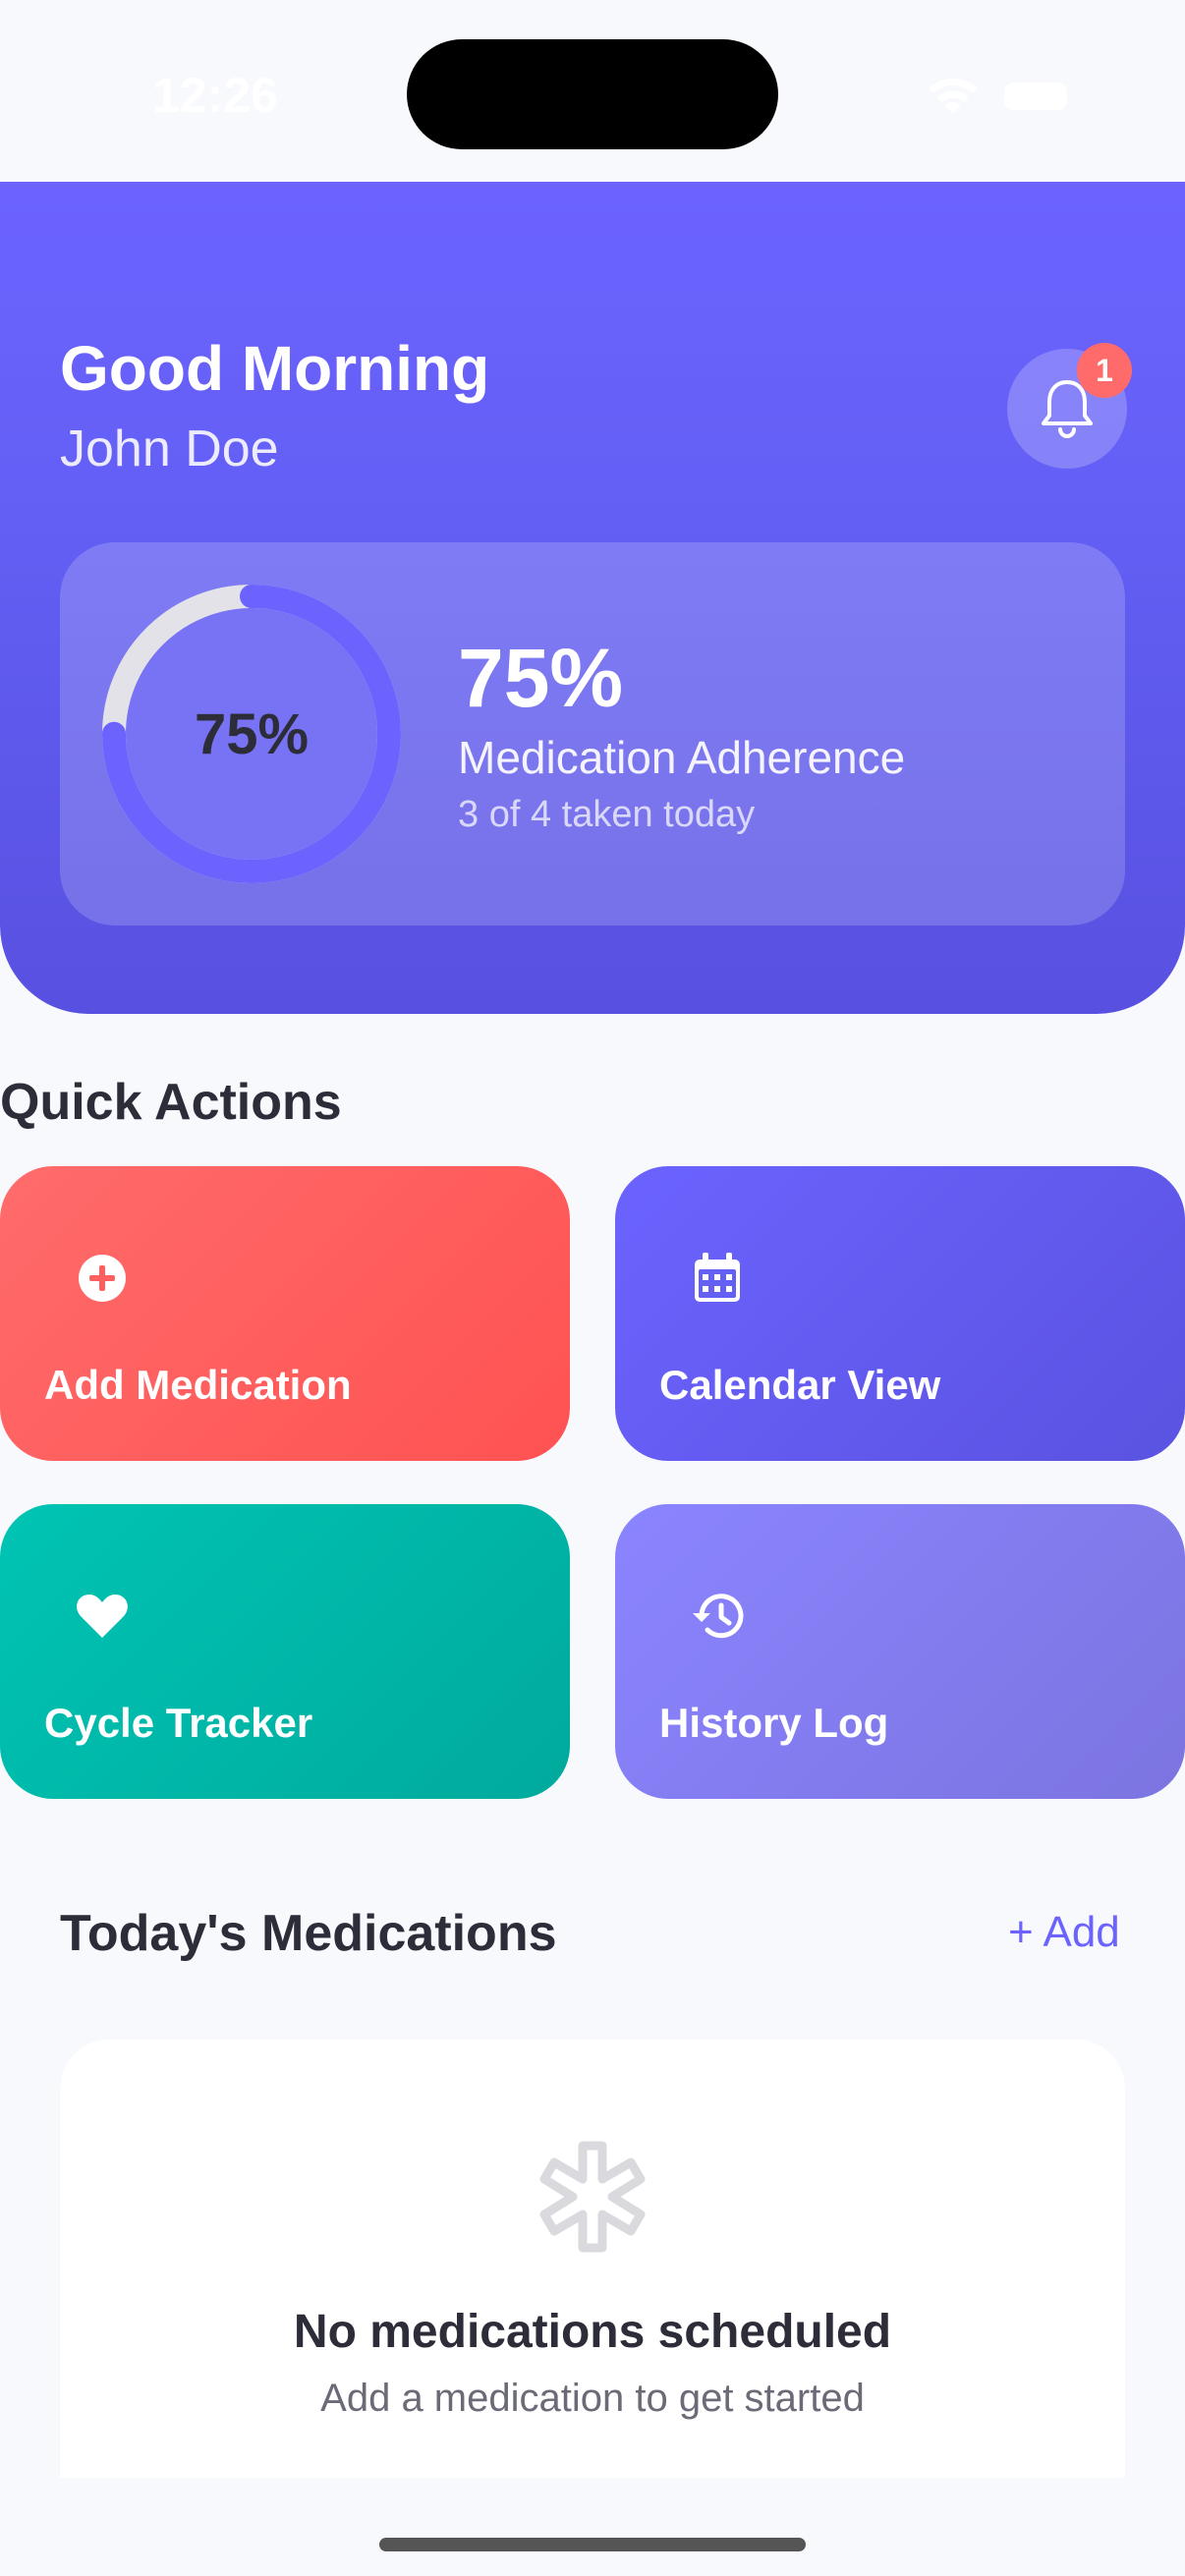 The height and width of the screenshot is (2576, 1185). Describe the element at coordinates (285, 1313) in the screenshot. I see `add-medication-button: Add Medication` at that location.